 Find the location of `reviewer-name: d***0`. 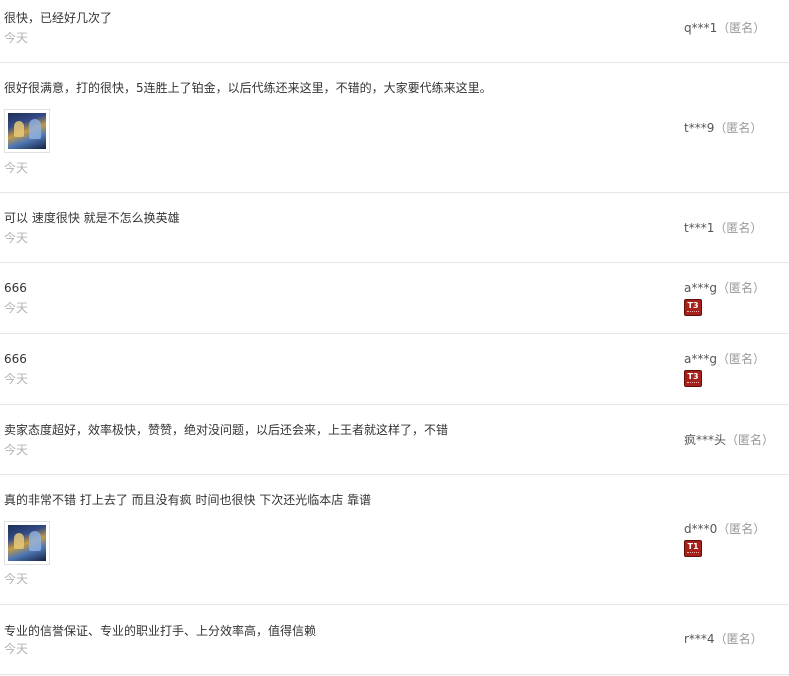

reviewer-name: d***0 is located at coordinates (701, 529).